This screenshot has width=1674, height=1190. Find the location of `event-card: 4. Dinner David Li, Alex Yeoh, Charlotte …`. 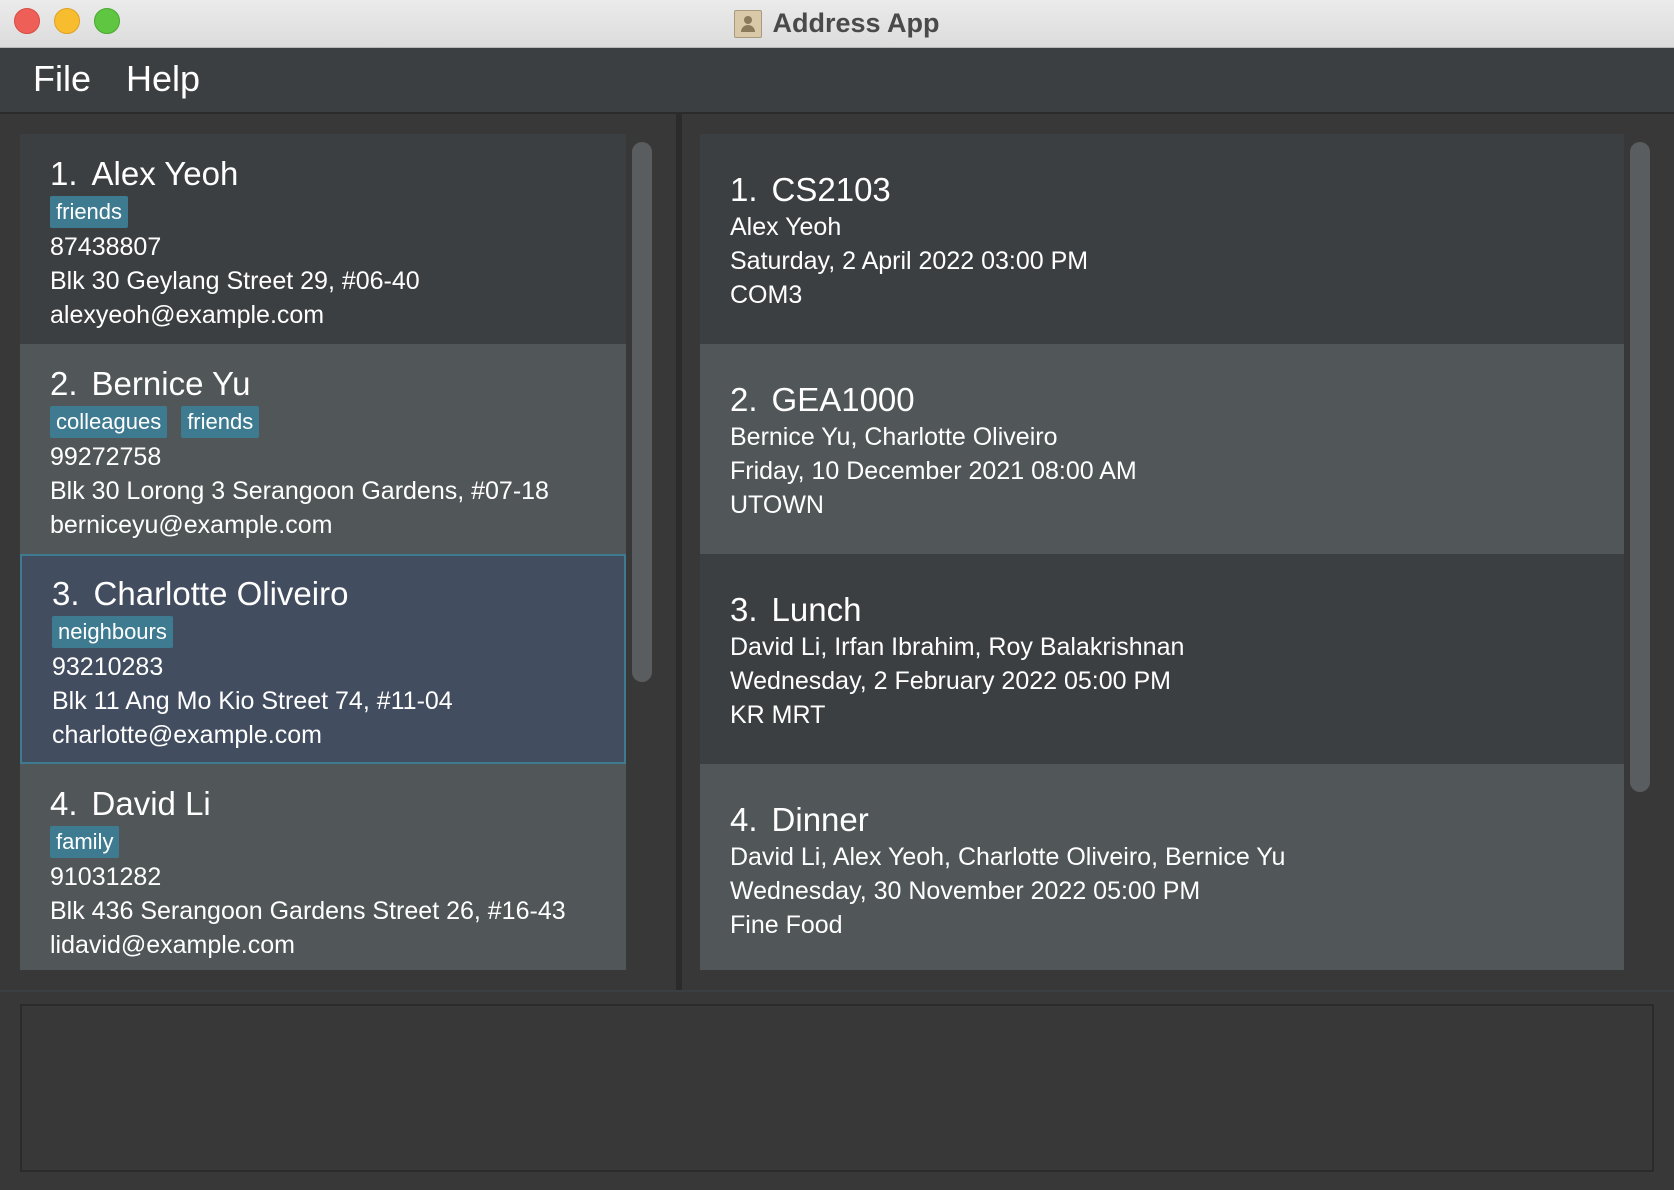

event-card: 4. Dinner David Li, Alex Yeoh, Charlotte … is located at coordinates (1162, 867).